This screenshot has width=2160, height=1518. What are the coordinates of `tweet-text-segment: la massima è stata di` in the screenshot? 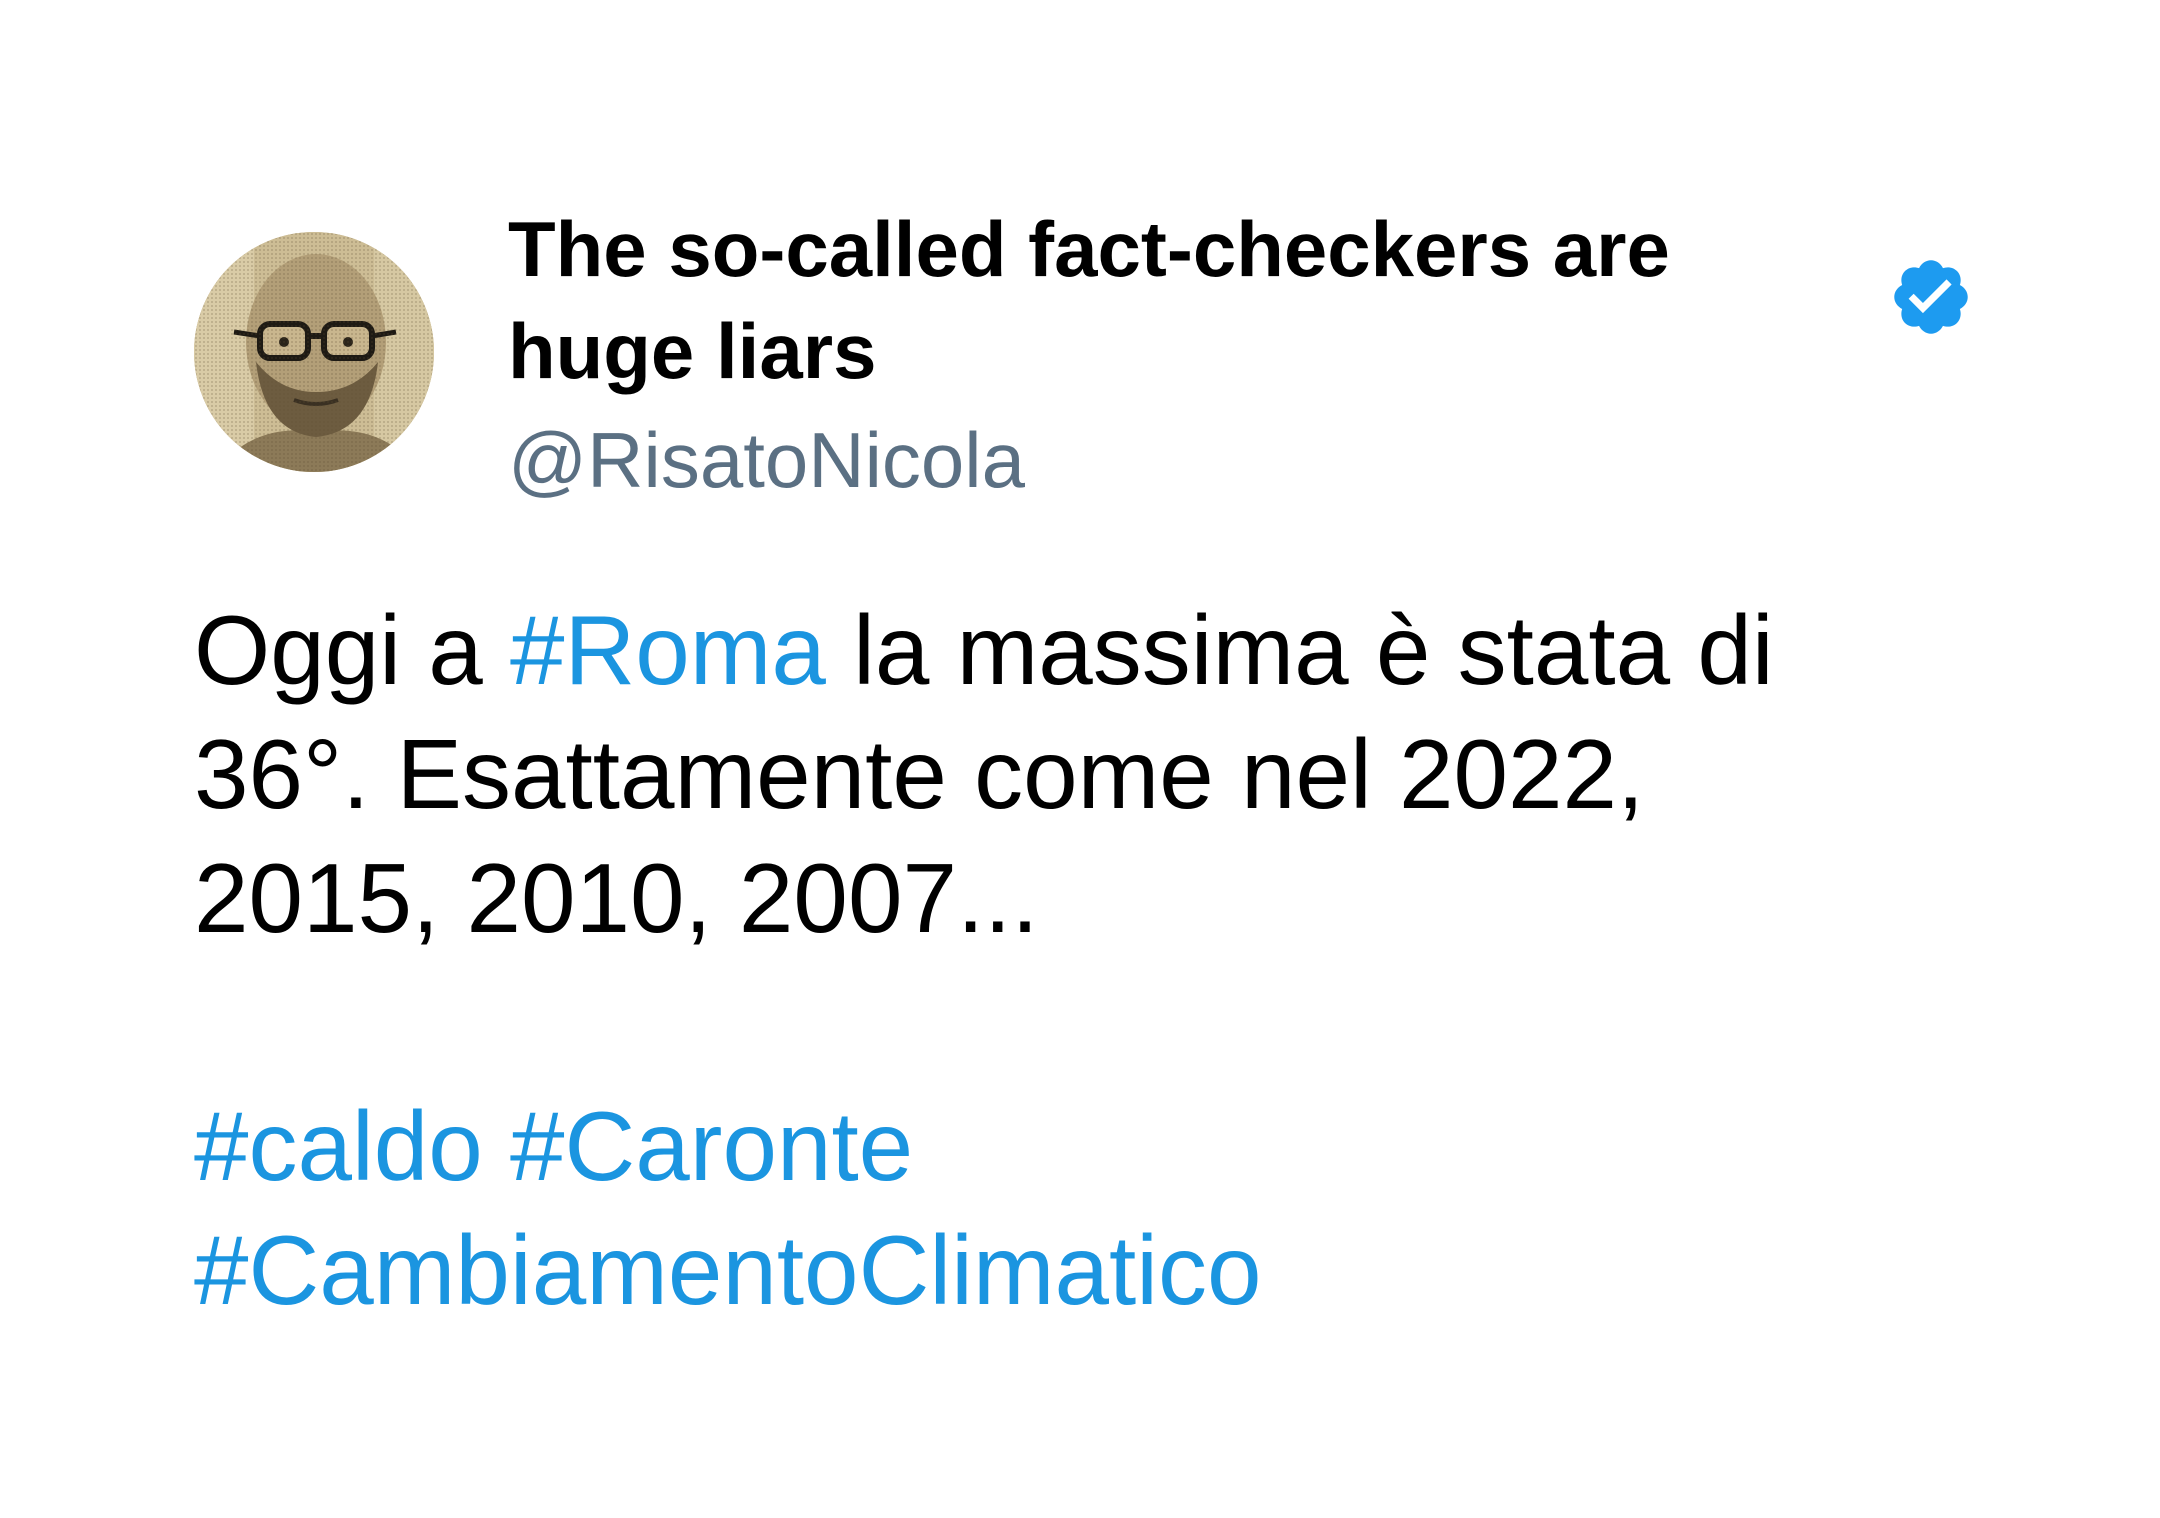 It's located at (1299, 650).